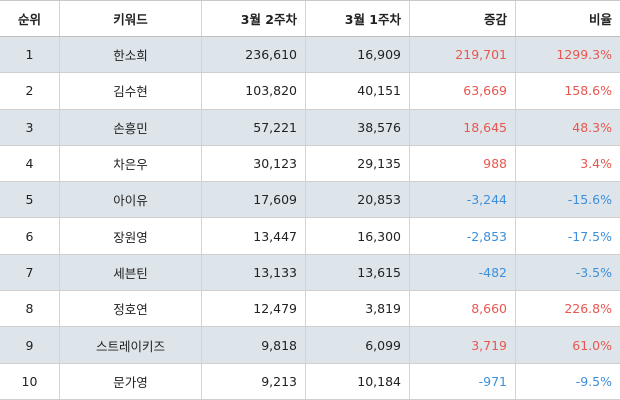 Image resolution: width=620 pixels, height=400 pixels. I want to click on rank-cell: 8, so click(30, 309).